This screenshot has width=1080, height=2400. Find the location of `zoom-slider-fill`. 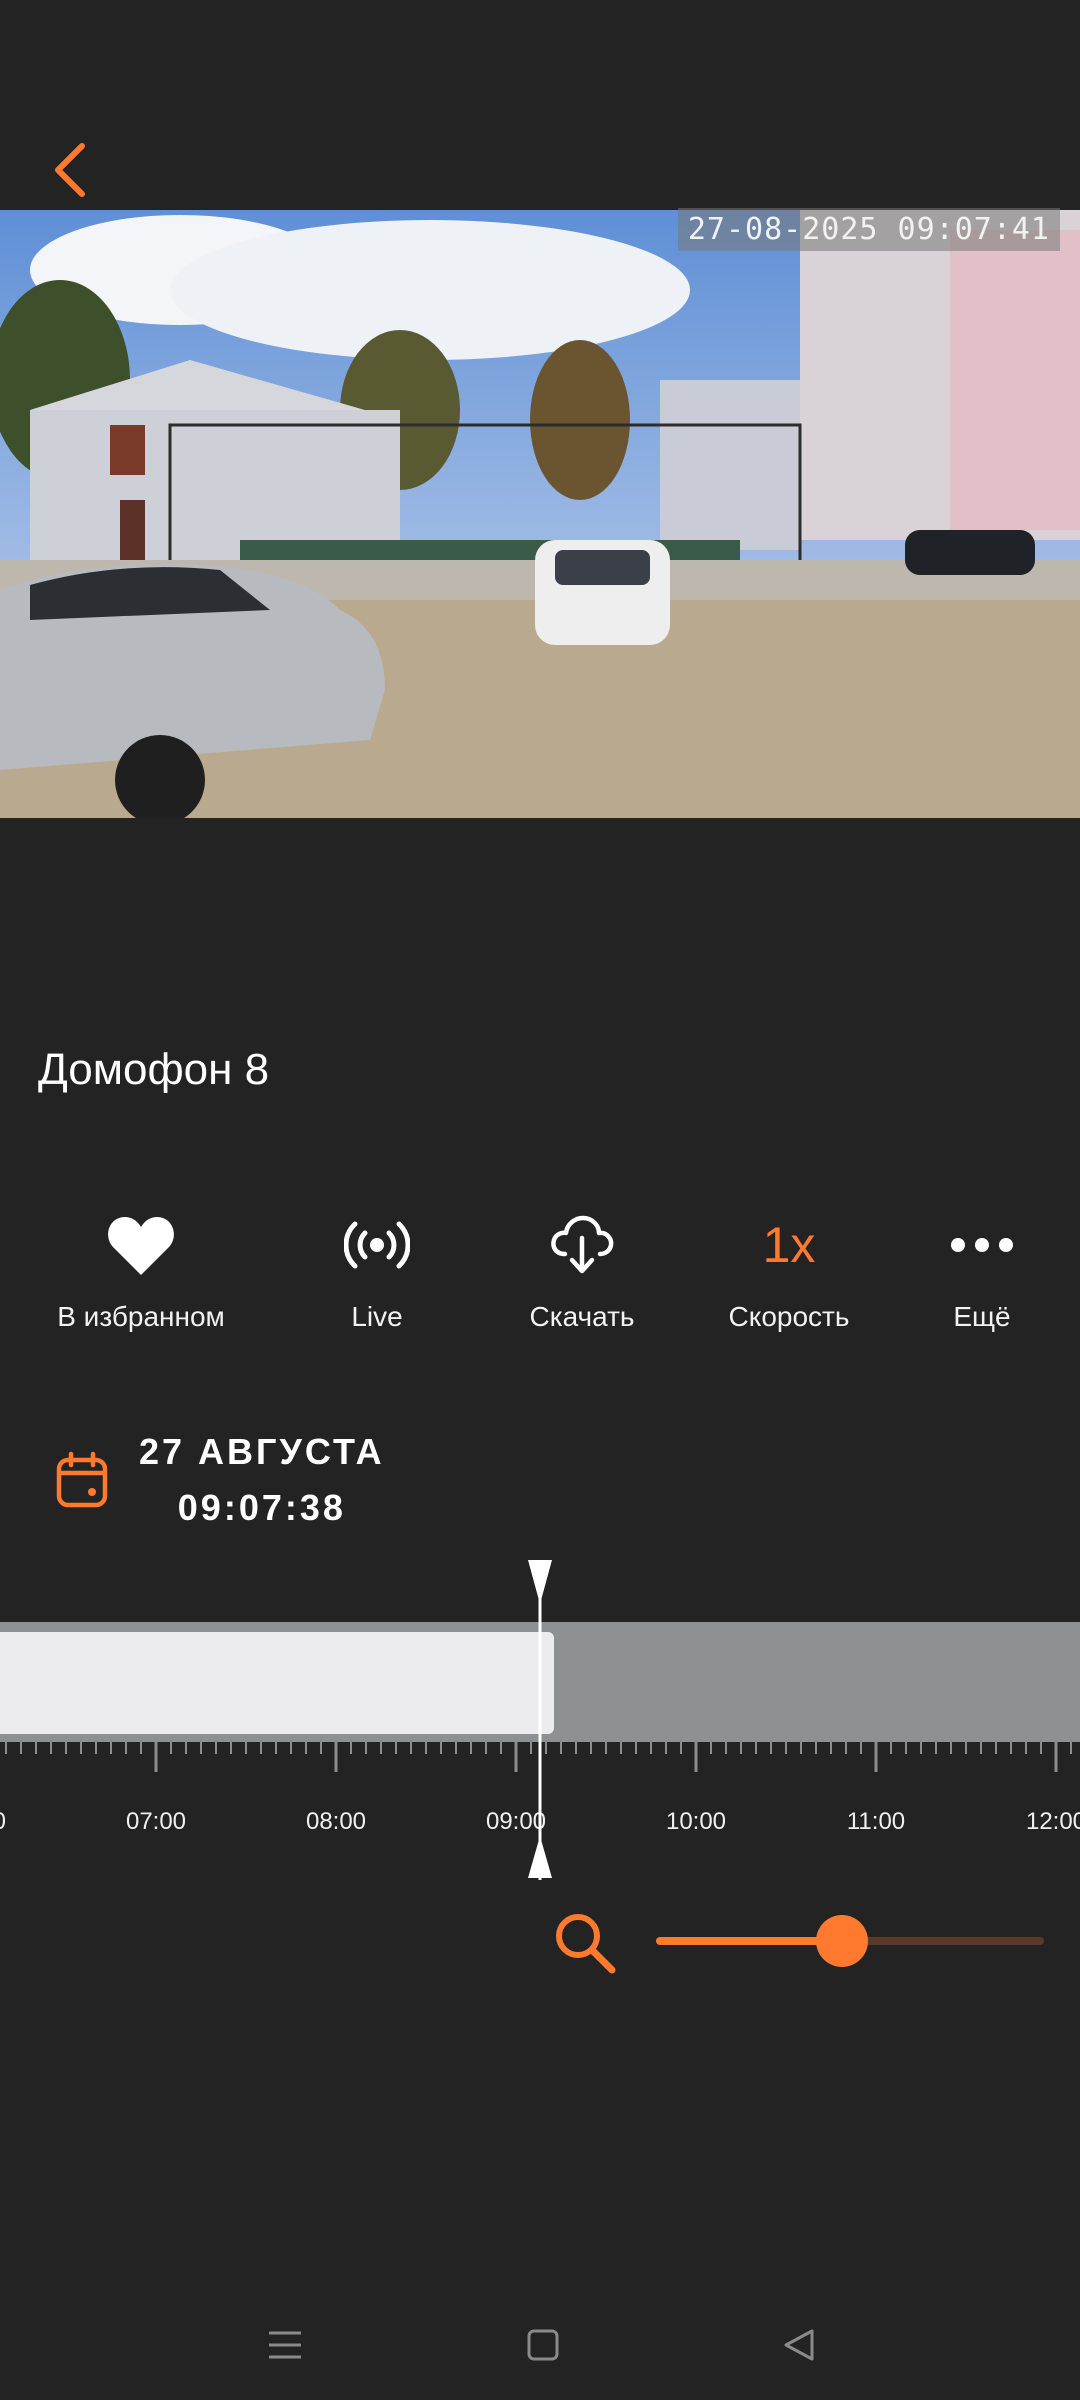

zoom-slider-fill is located at coordinates (749, 1941).